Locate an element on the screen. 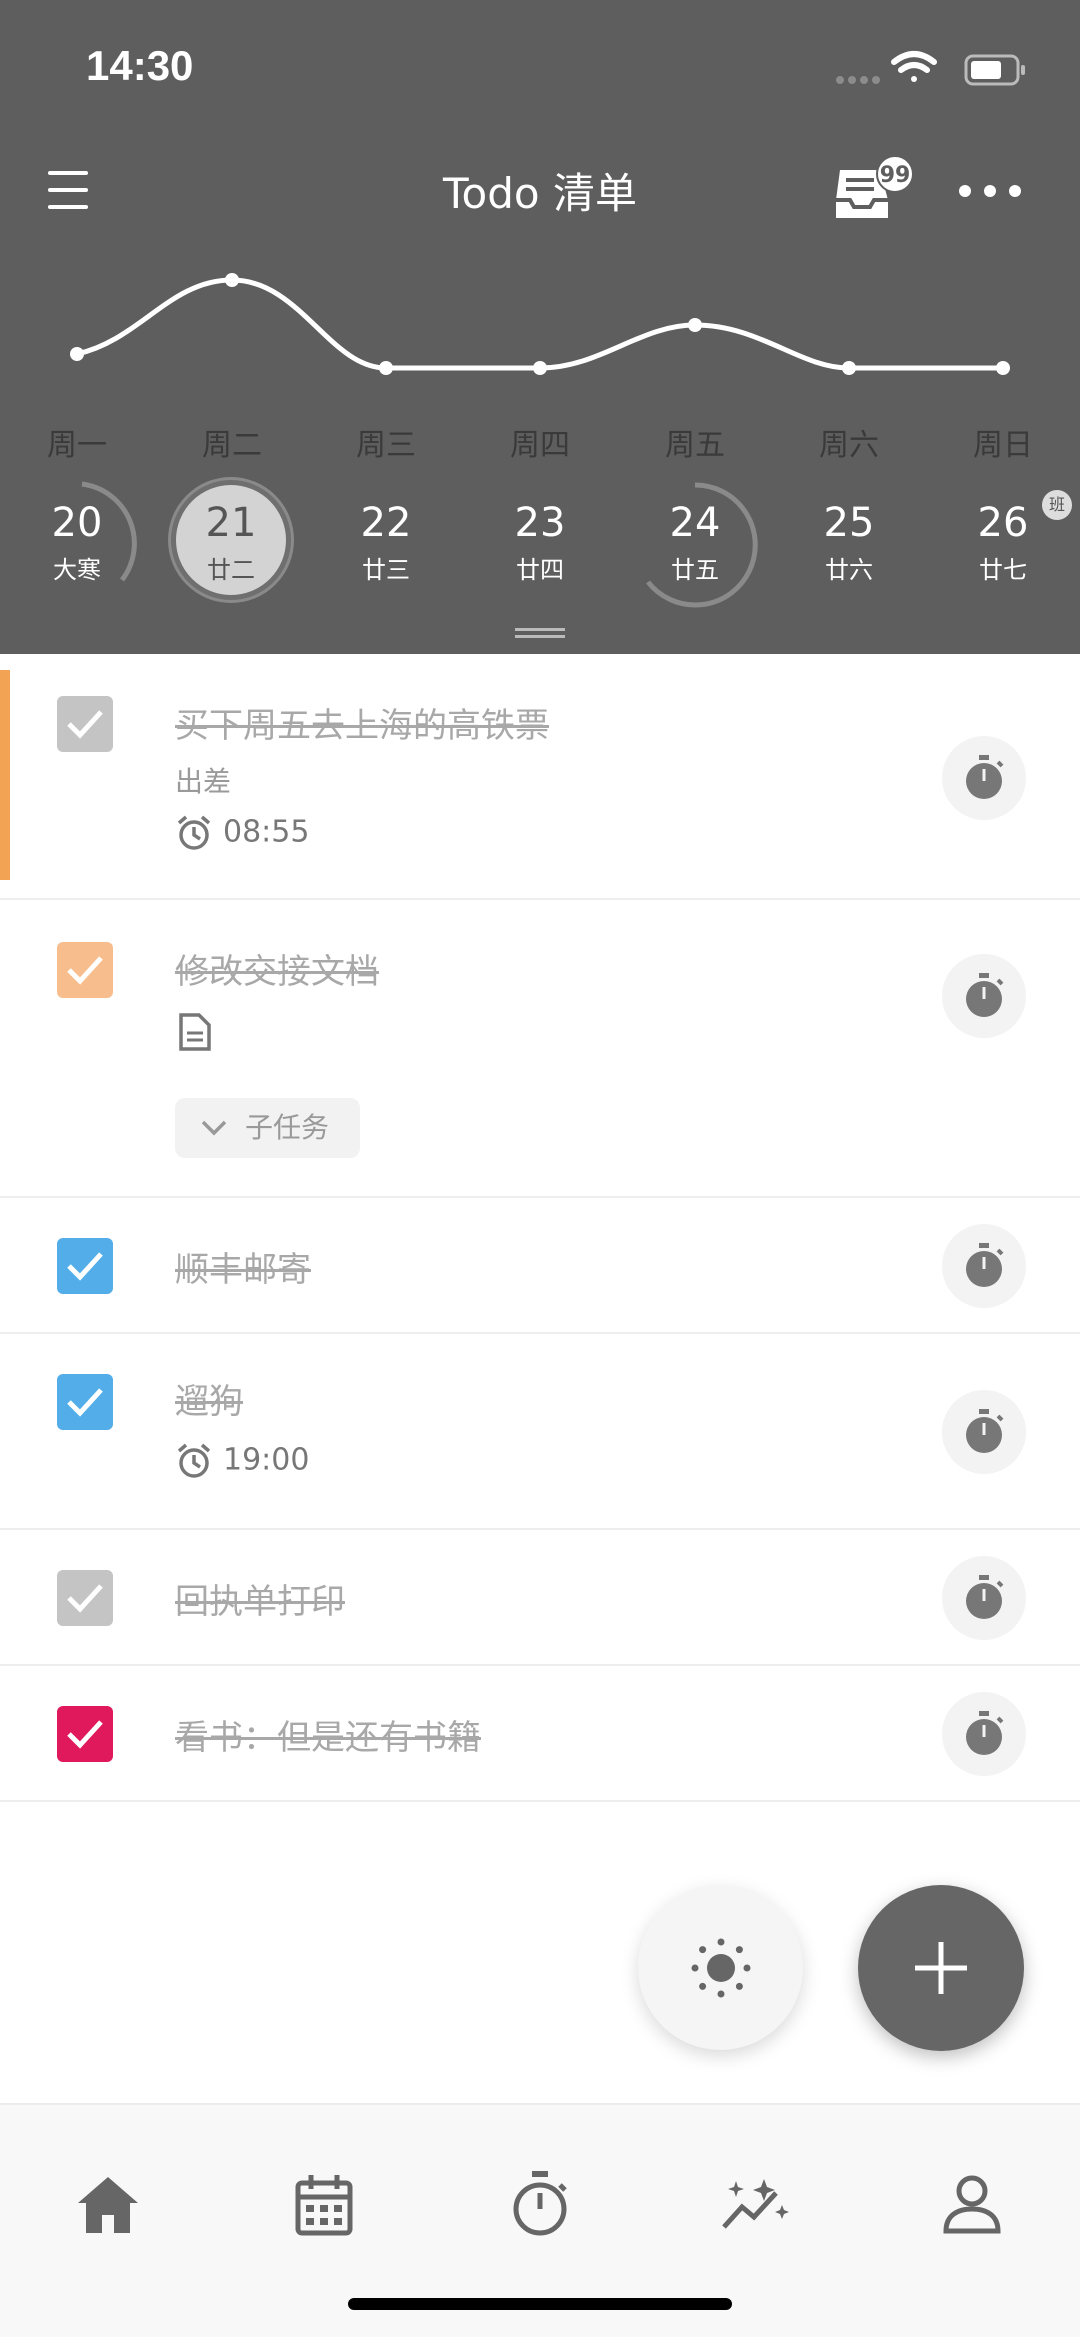 Image resolution: width=1080 pixels, height=2337 pixels. add-task-button is located at coordinates (941, 1968).